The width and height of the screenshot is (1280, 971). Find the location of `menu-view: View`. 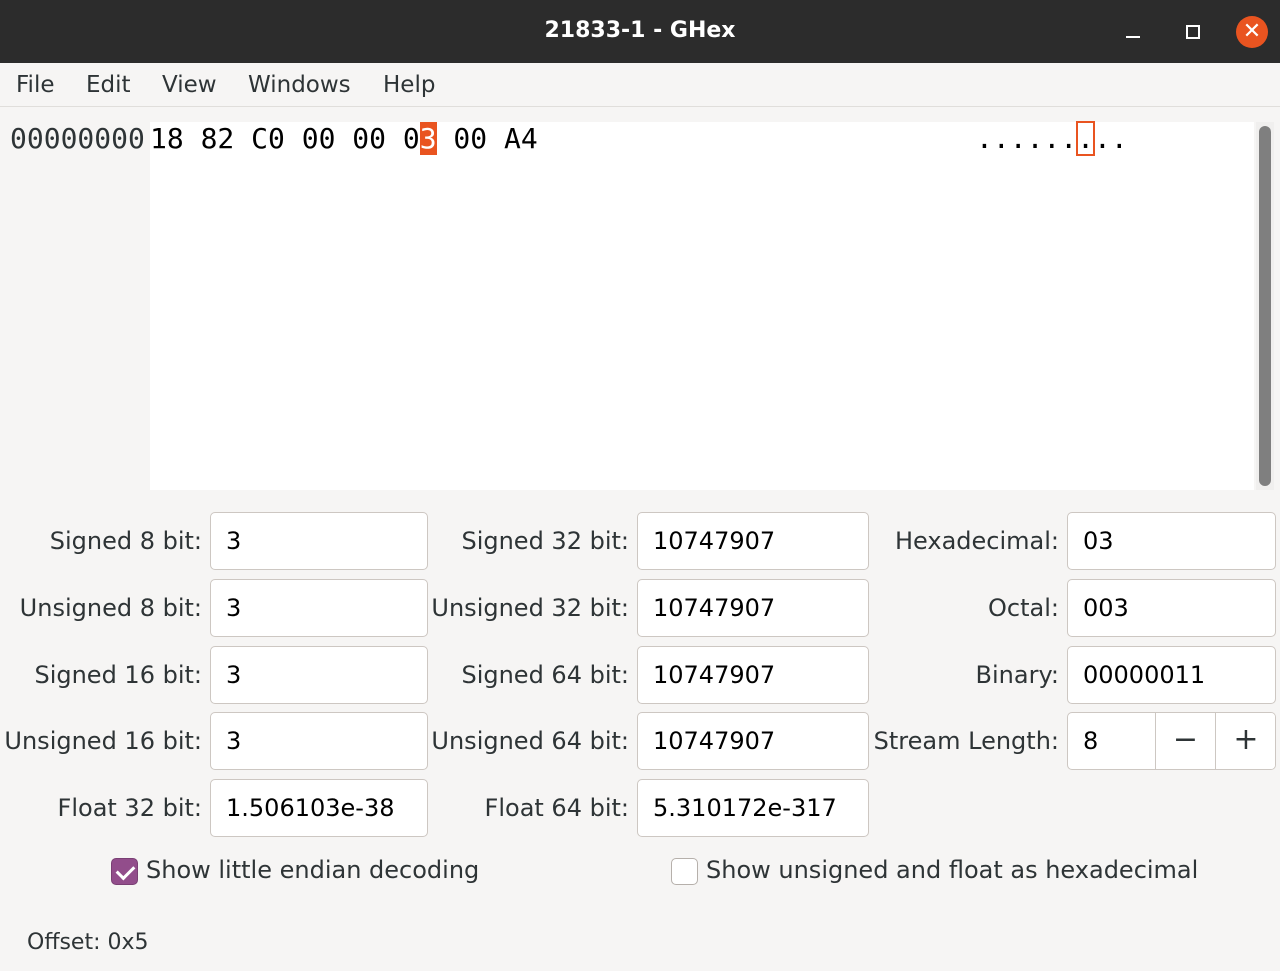

menu-view: View is located at coordinates (189, 85).